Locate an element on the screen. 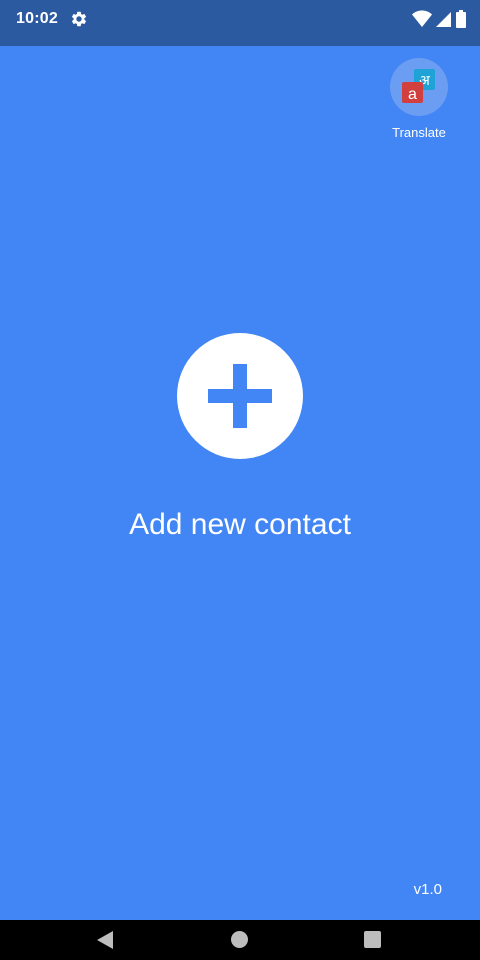 This screenshot has width=480, height=960. translate-label: Translate is located at coordinates (419, 132).